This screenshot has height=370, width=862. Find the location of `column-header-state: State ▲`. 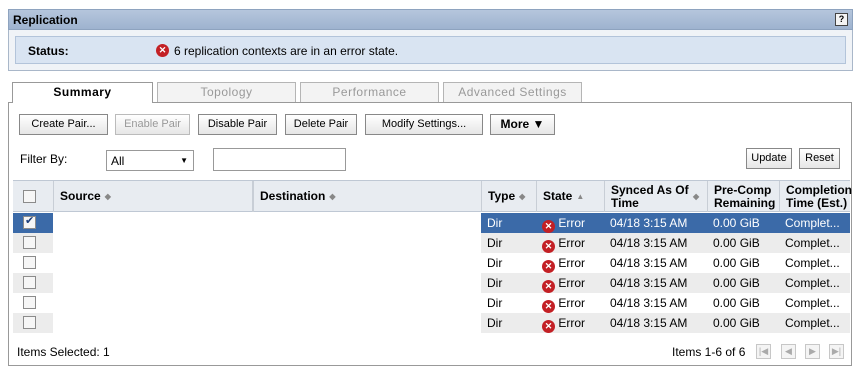

column-header-state: State ▲ is located at coordinates (570, 196).